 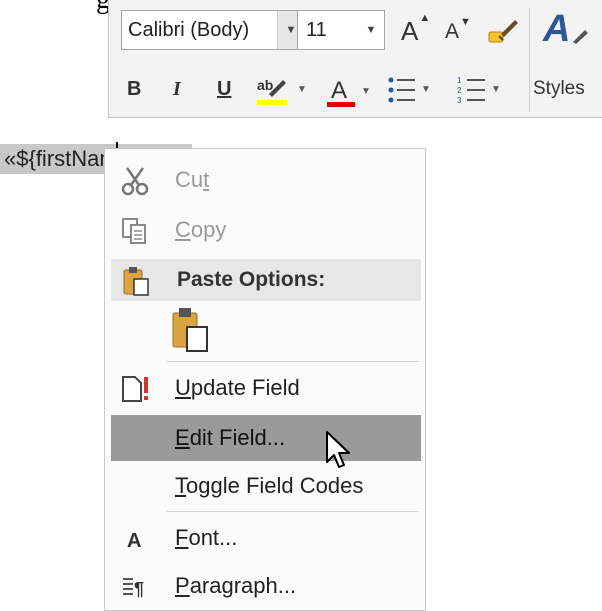 What do you see at coordinates (183, 229) in the screenshot?
I see `access-key-letter: C` at bounding box center [183, 229].